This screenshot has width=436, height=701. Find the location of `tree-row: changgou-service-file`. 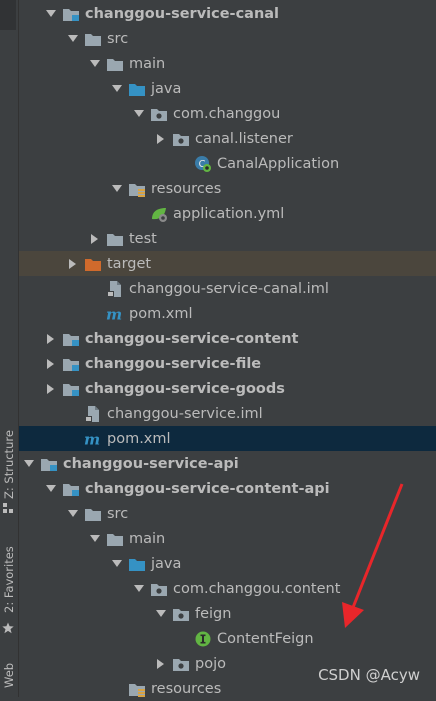

tree-row: changgou-service-file is located at coordinates (227, 363).